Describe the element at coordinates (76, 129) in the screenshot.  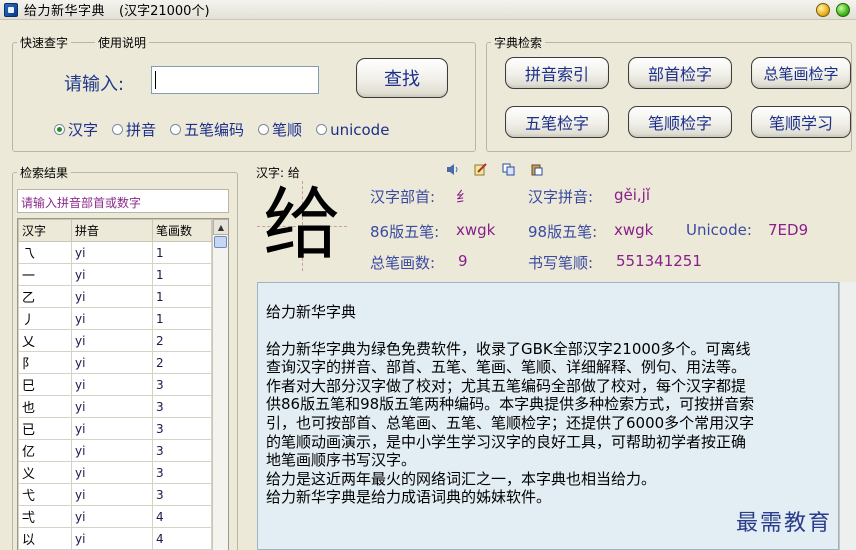
I see `mode-hanzi: 汉字` at that location.